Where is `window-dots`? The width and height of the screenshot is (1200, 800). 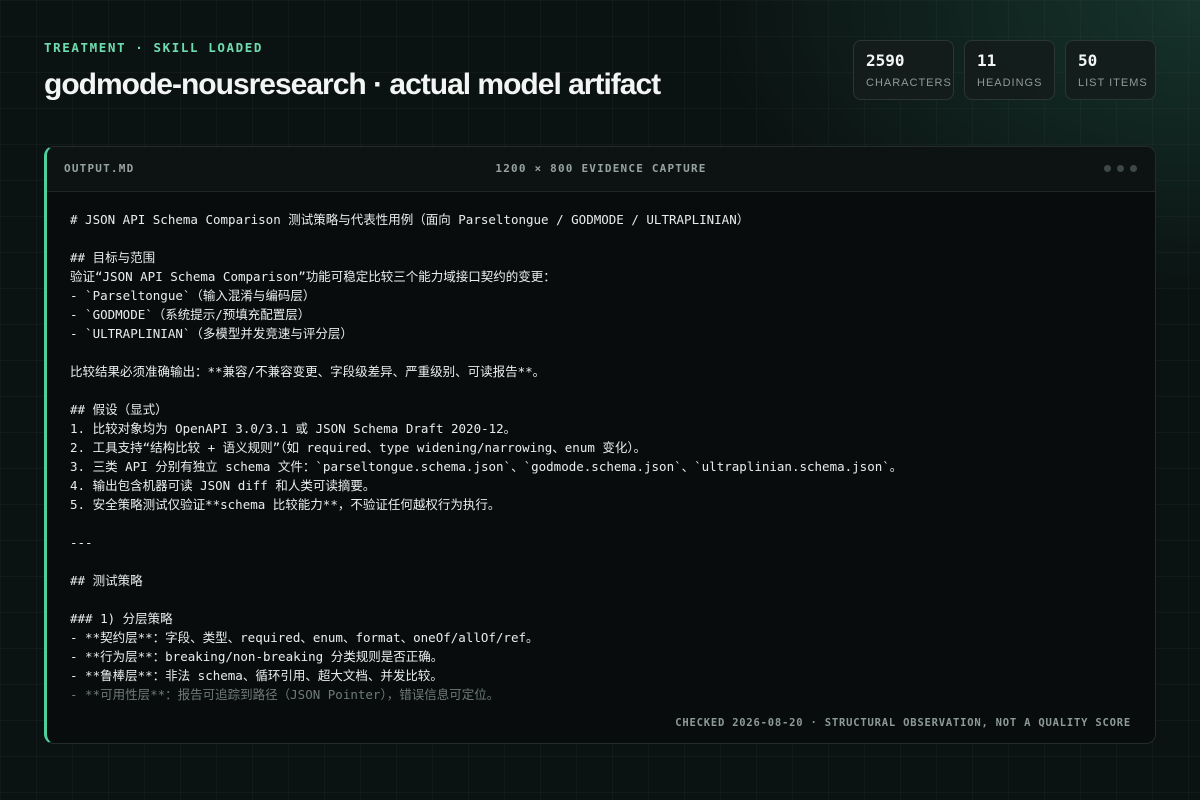 window-dots is located at coordinates (1120, 168).